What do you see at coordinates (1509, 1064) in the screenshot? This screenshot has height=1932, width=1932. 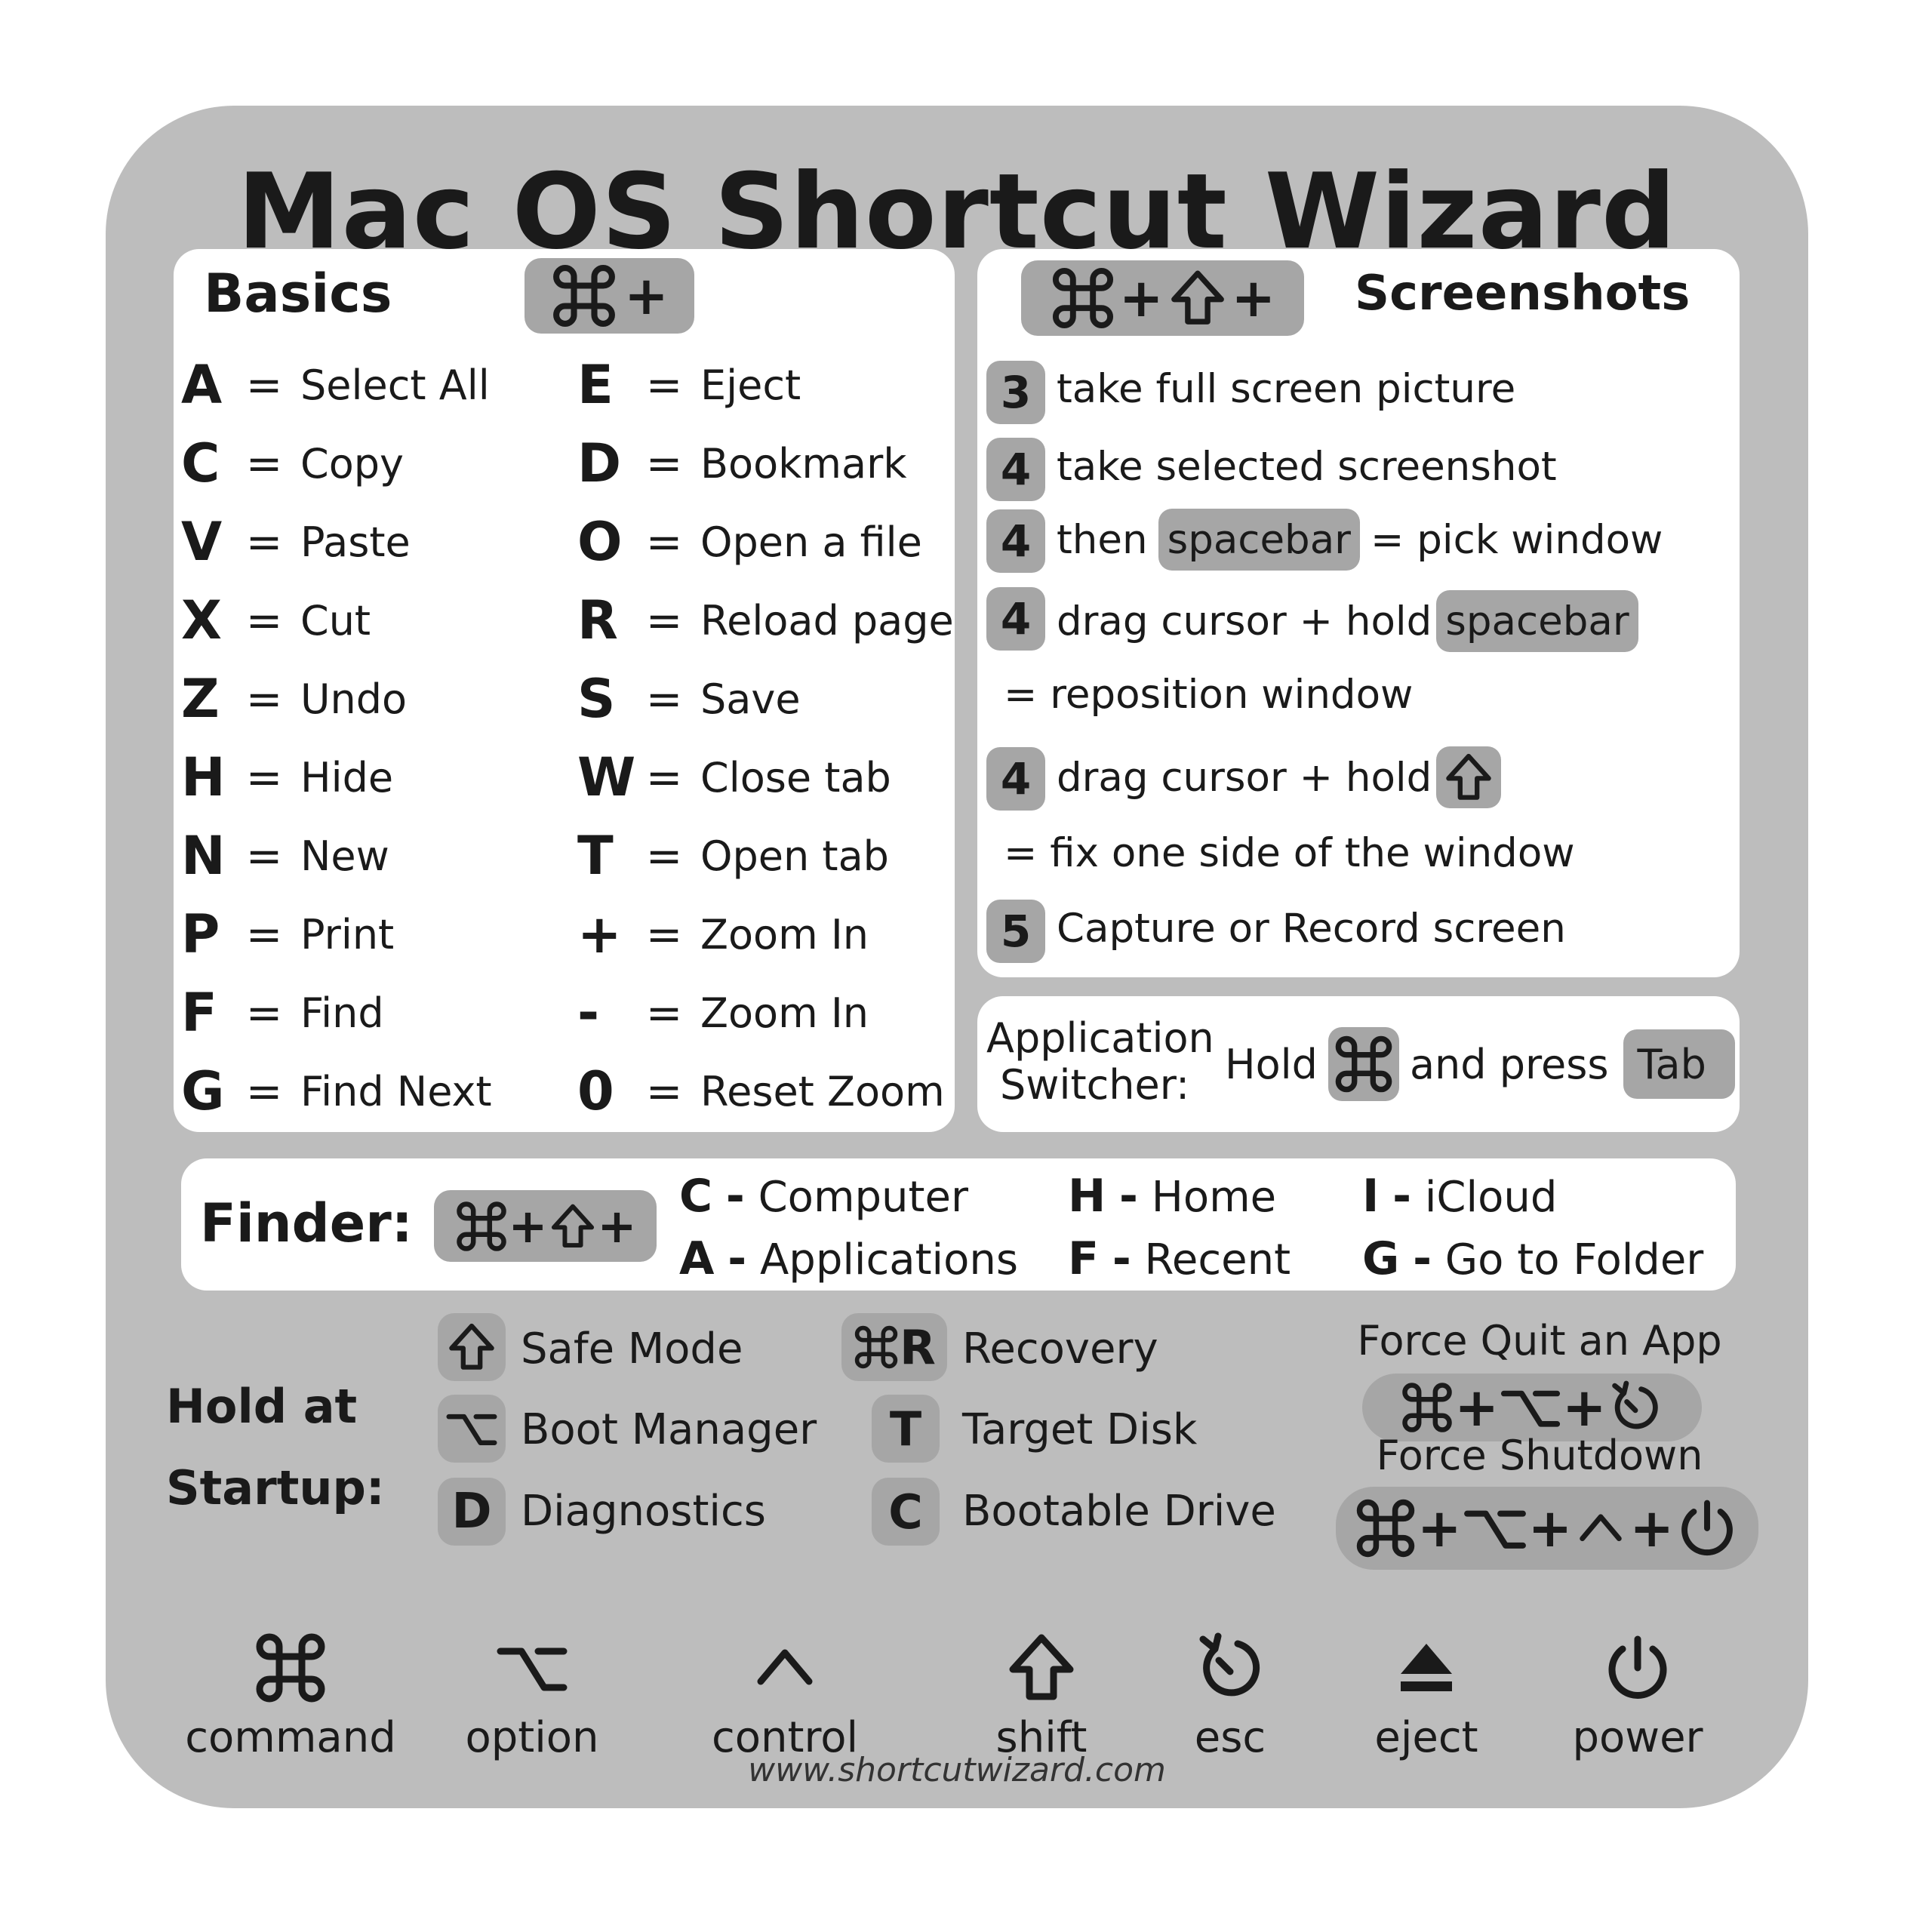 I see `and-press-text: and press` at bounding box center [1509, 1064].